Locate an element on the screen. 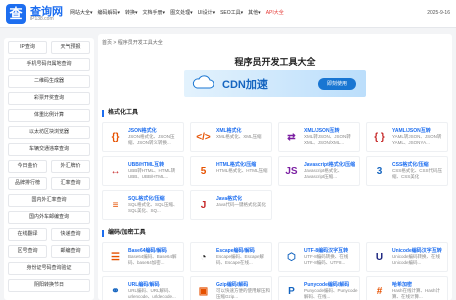 Image resolution: width=456 pixels, height=300 pixels. nav-item: 转换▾ is located at coordinates (131, 12).